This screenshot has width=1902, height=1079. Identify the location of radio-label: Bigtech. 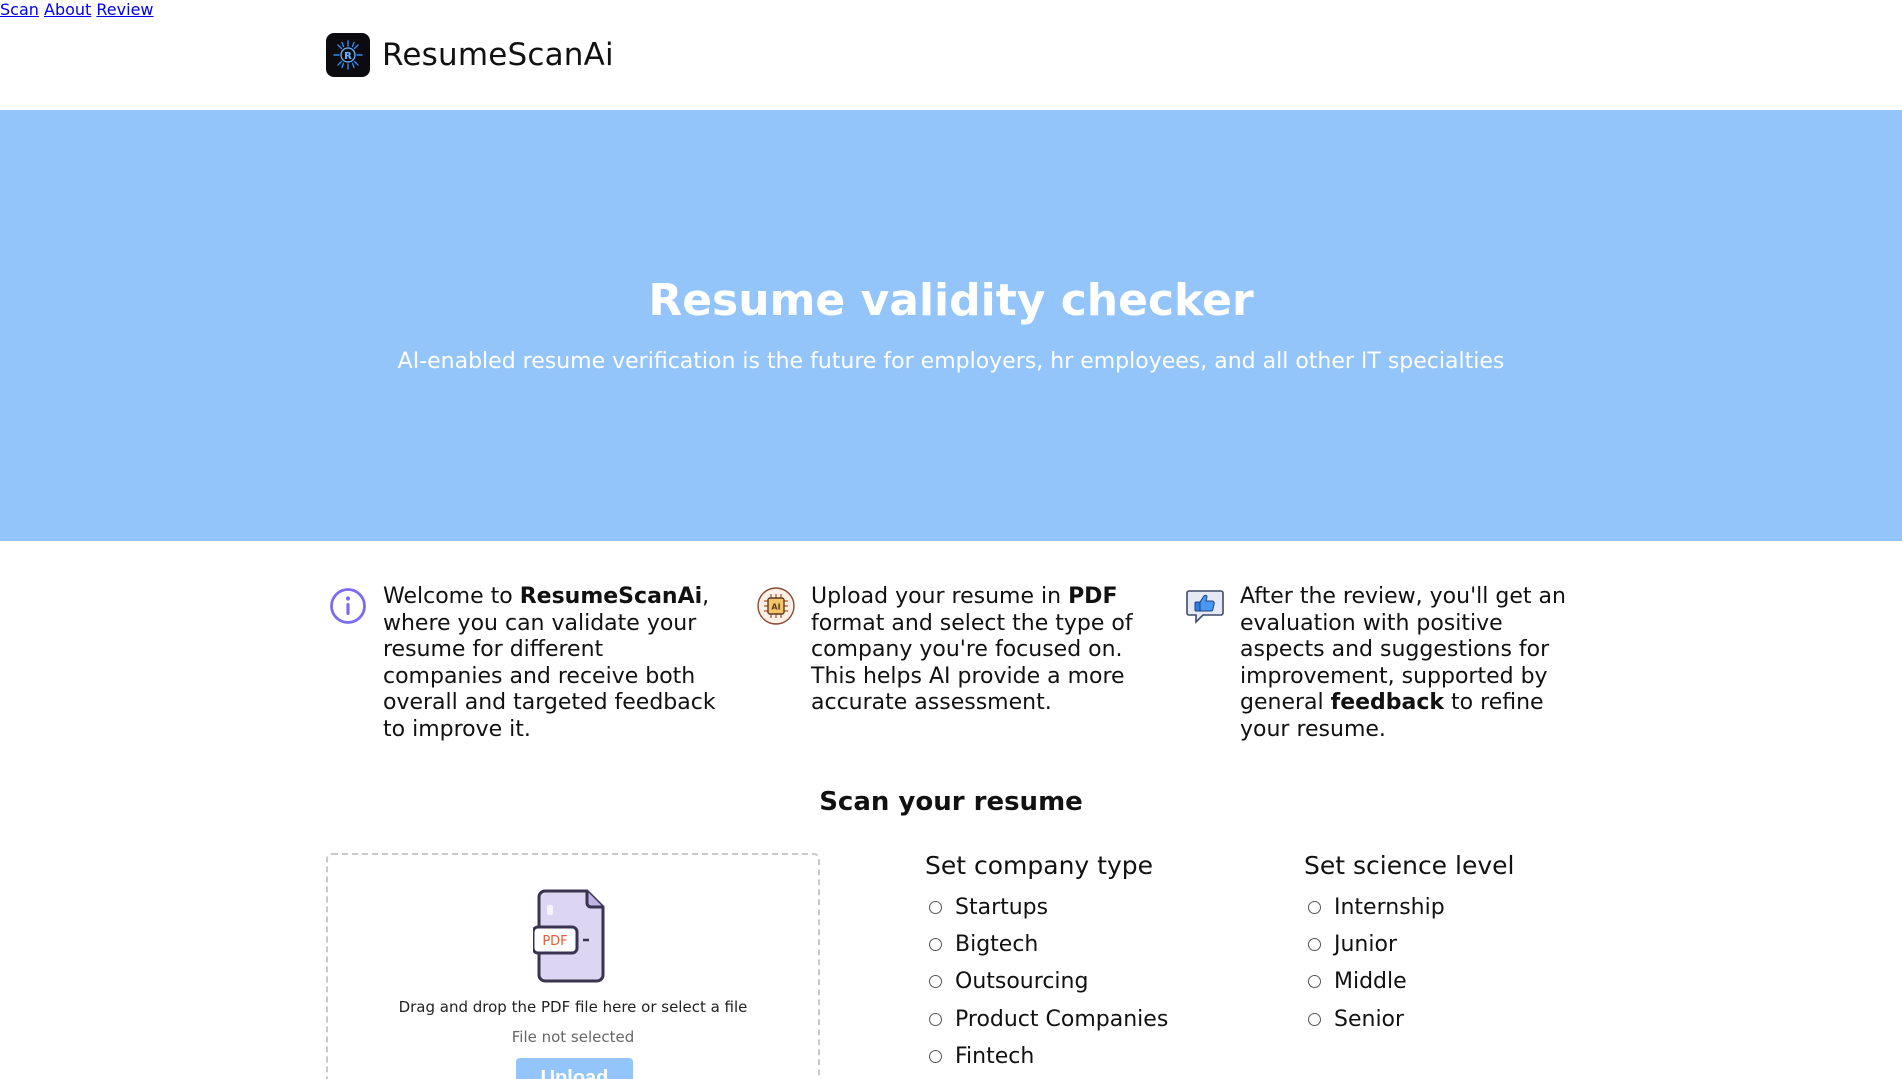
(997, 945).